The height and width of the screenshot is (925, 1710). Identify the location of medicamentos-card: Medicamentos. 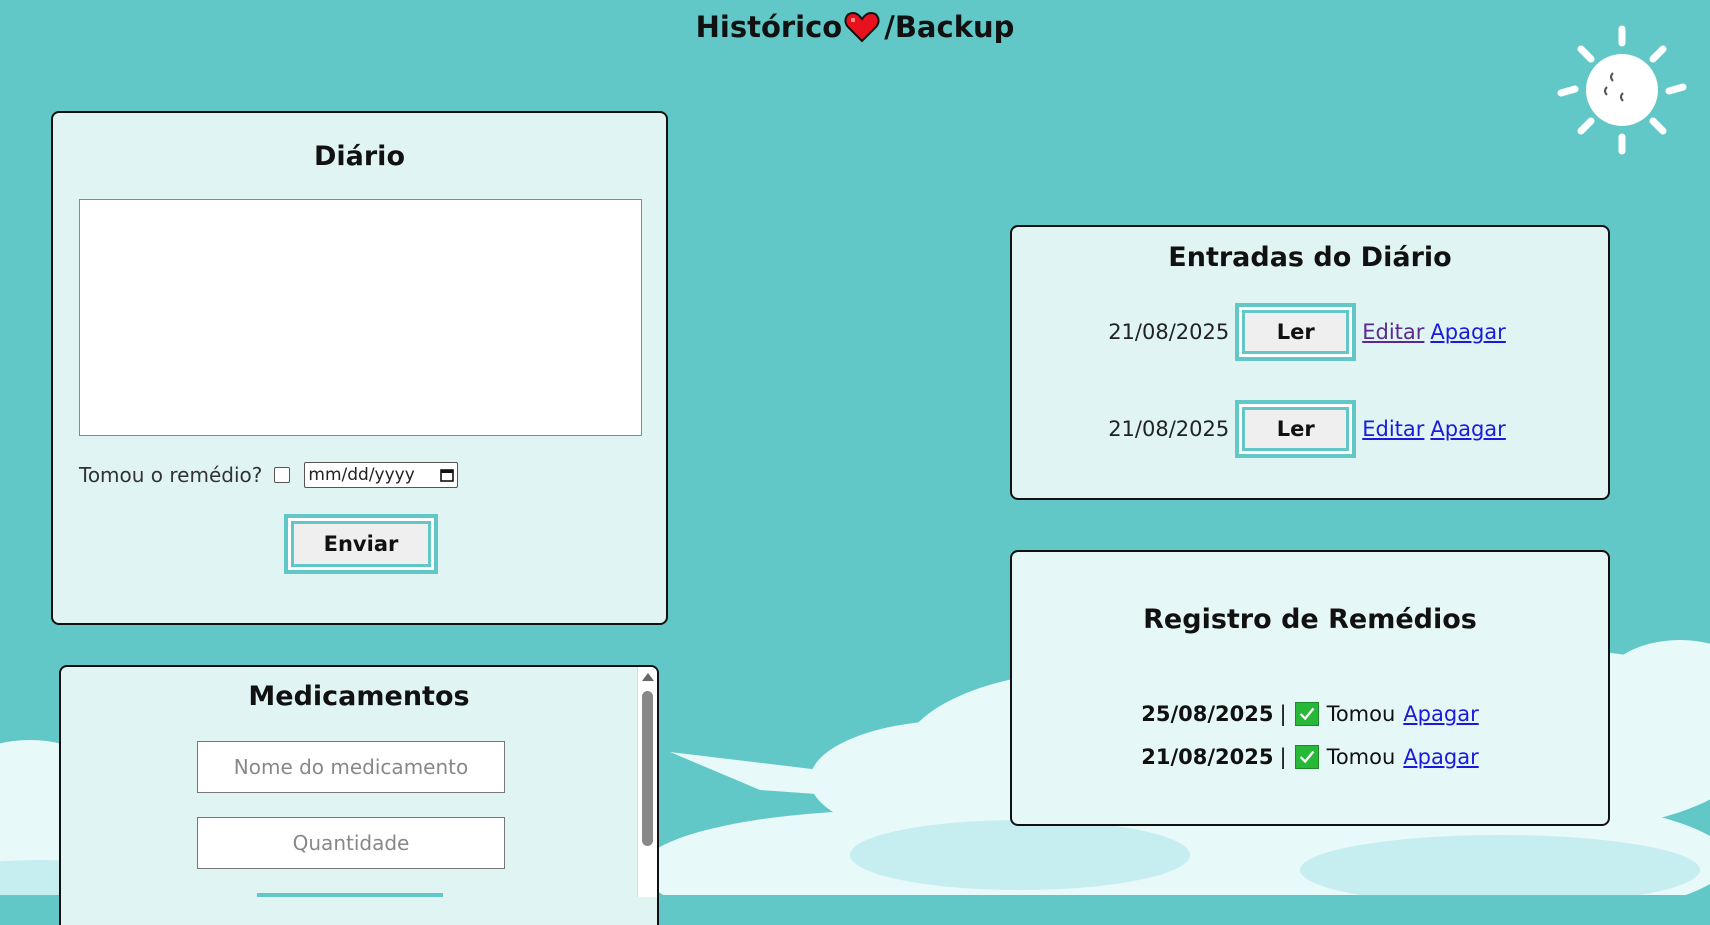
(359, 795).